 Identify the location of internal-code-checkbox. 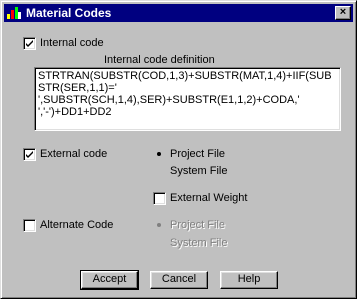
(29, 43).